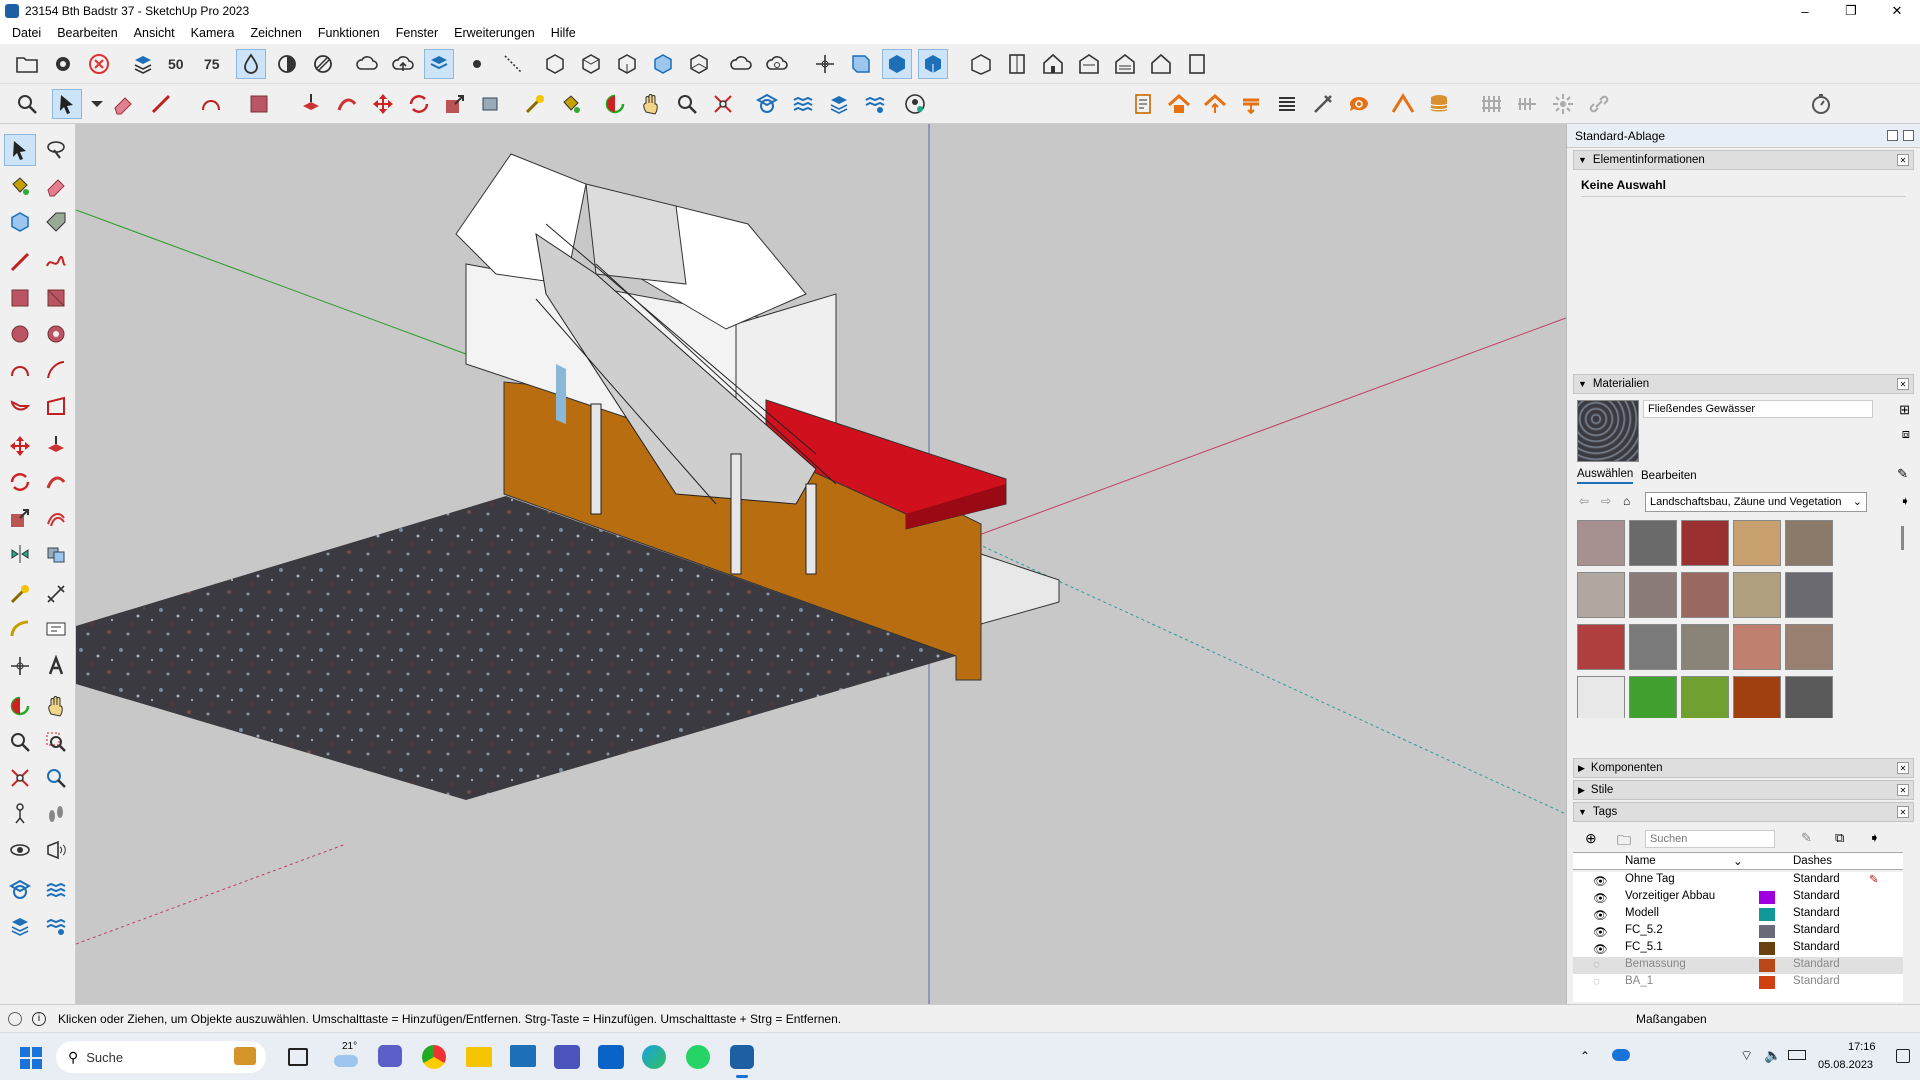 This screenshot has width=1920, height=1080. I want to click on menu-funktionen: Funktionen, so click(349, 33).